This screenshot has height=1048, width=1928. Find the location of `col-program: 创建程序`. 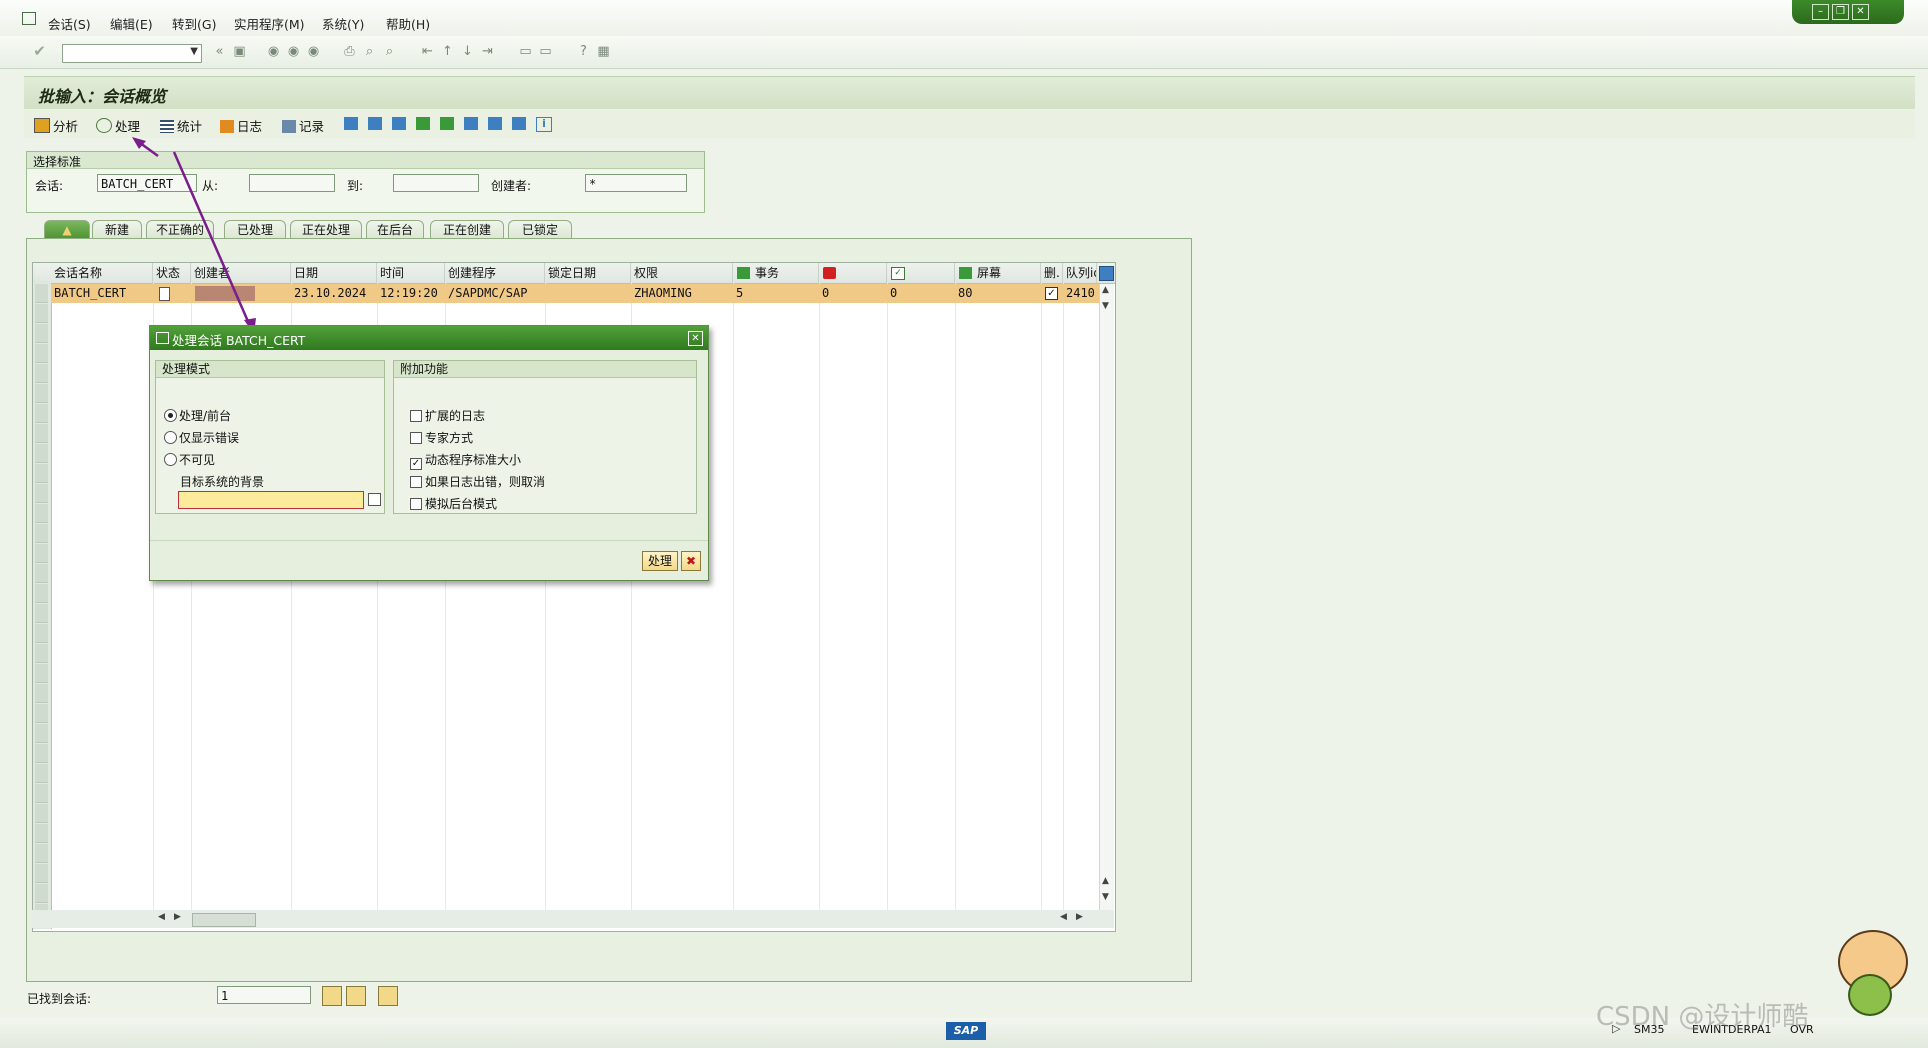

col-program: 创建程序 is located at coordinates (495, 273).